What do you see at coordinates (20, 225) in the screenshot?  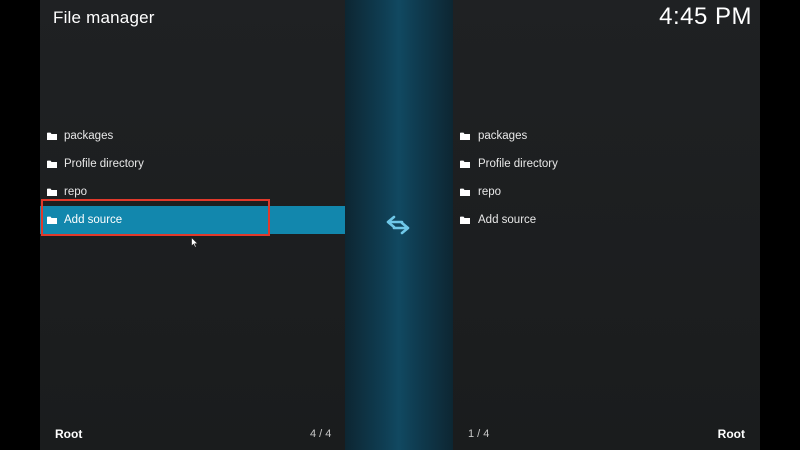 I see `letterbox-left` at bounding box center [20, 225].